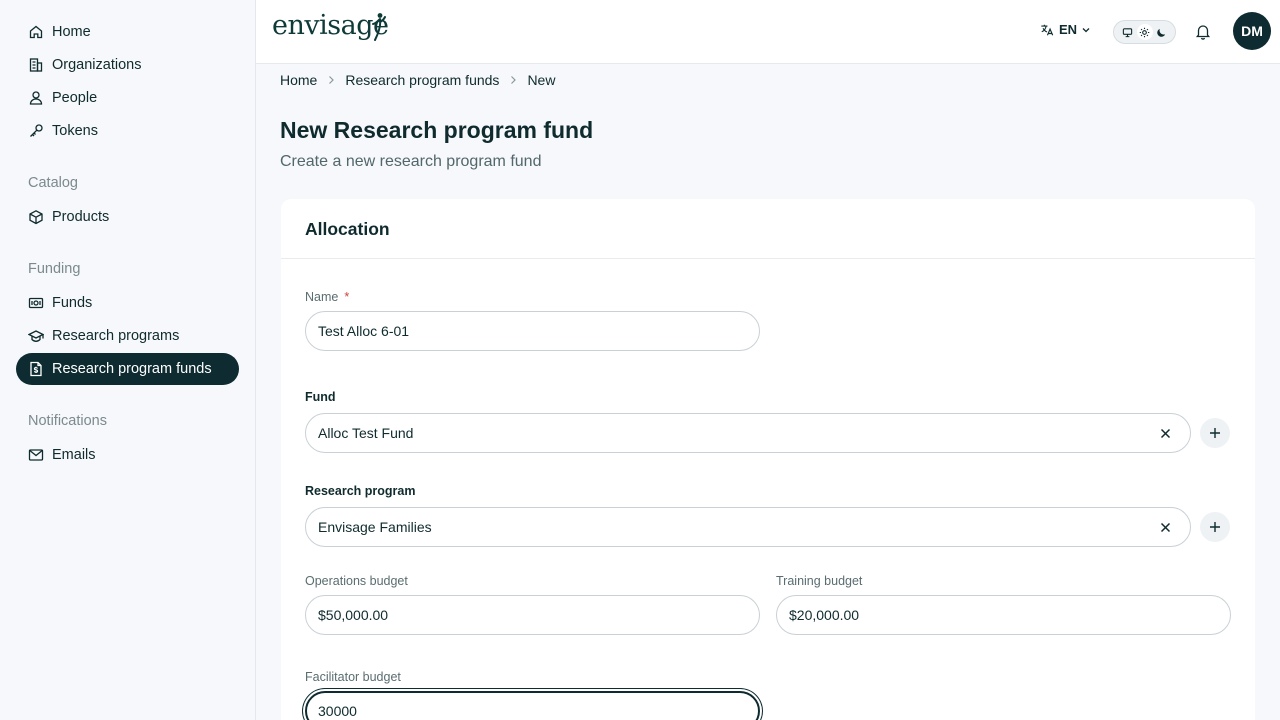 The image size is (1280, 720). I want to click on breadcrumb: Home Research program funds New, so click(417, 80).